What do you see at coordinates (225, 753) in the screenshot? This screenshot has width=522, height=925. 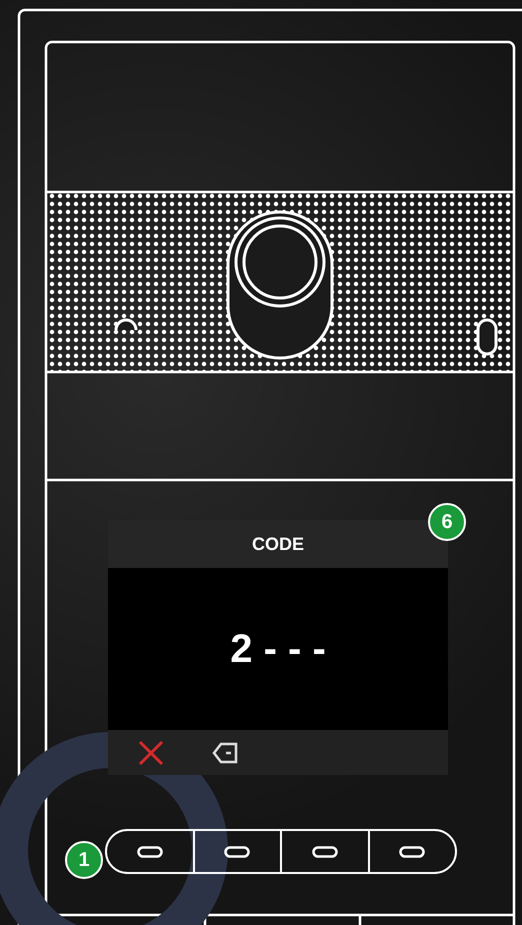 I see `backspace-icon` at bounding box center [225, 753].